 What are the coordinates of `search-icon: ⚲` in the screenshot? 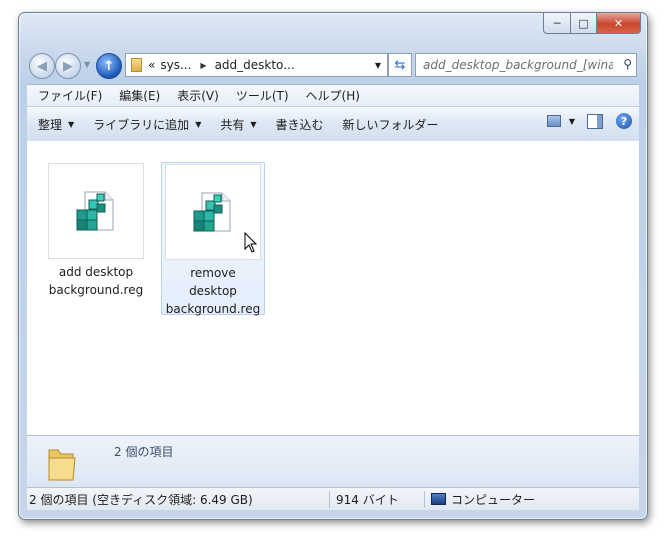 It's located at (627, 64).